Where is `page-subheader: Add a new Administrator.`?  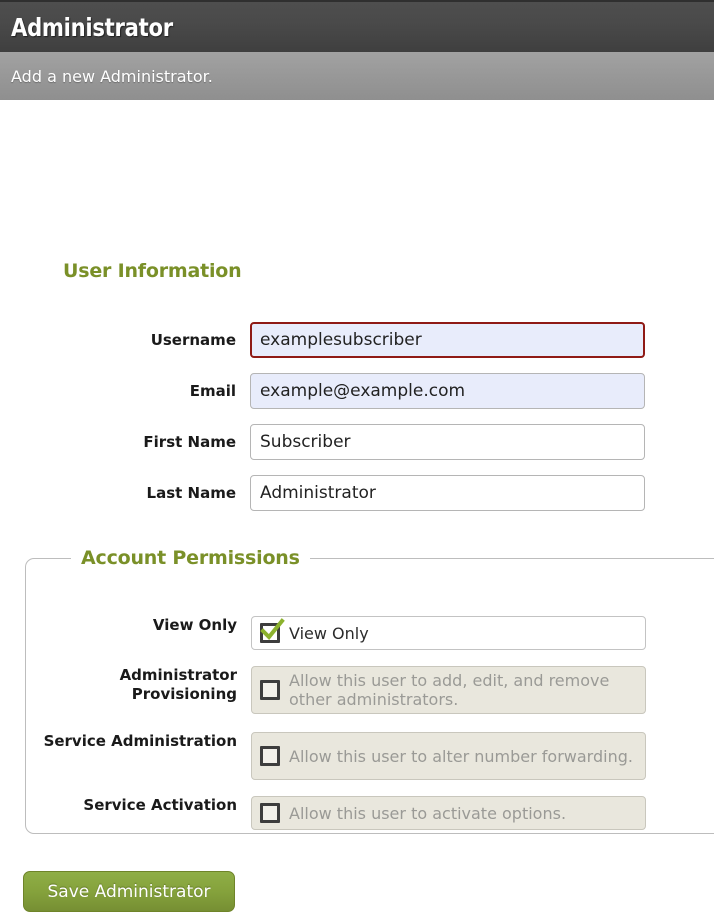 page-subheader: Add a new Administrator. is located at coordinates (357, 76).